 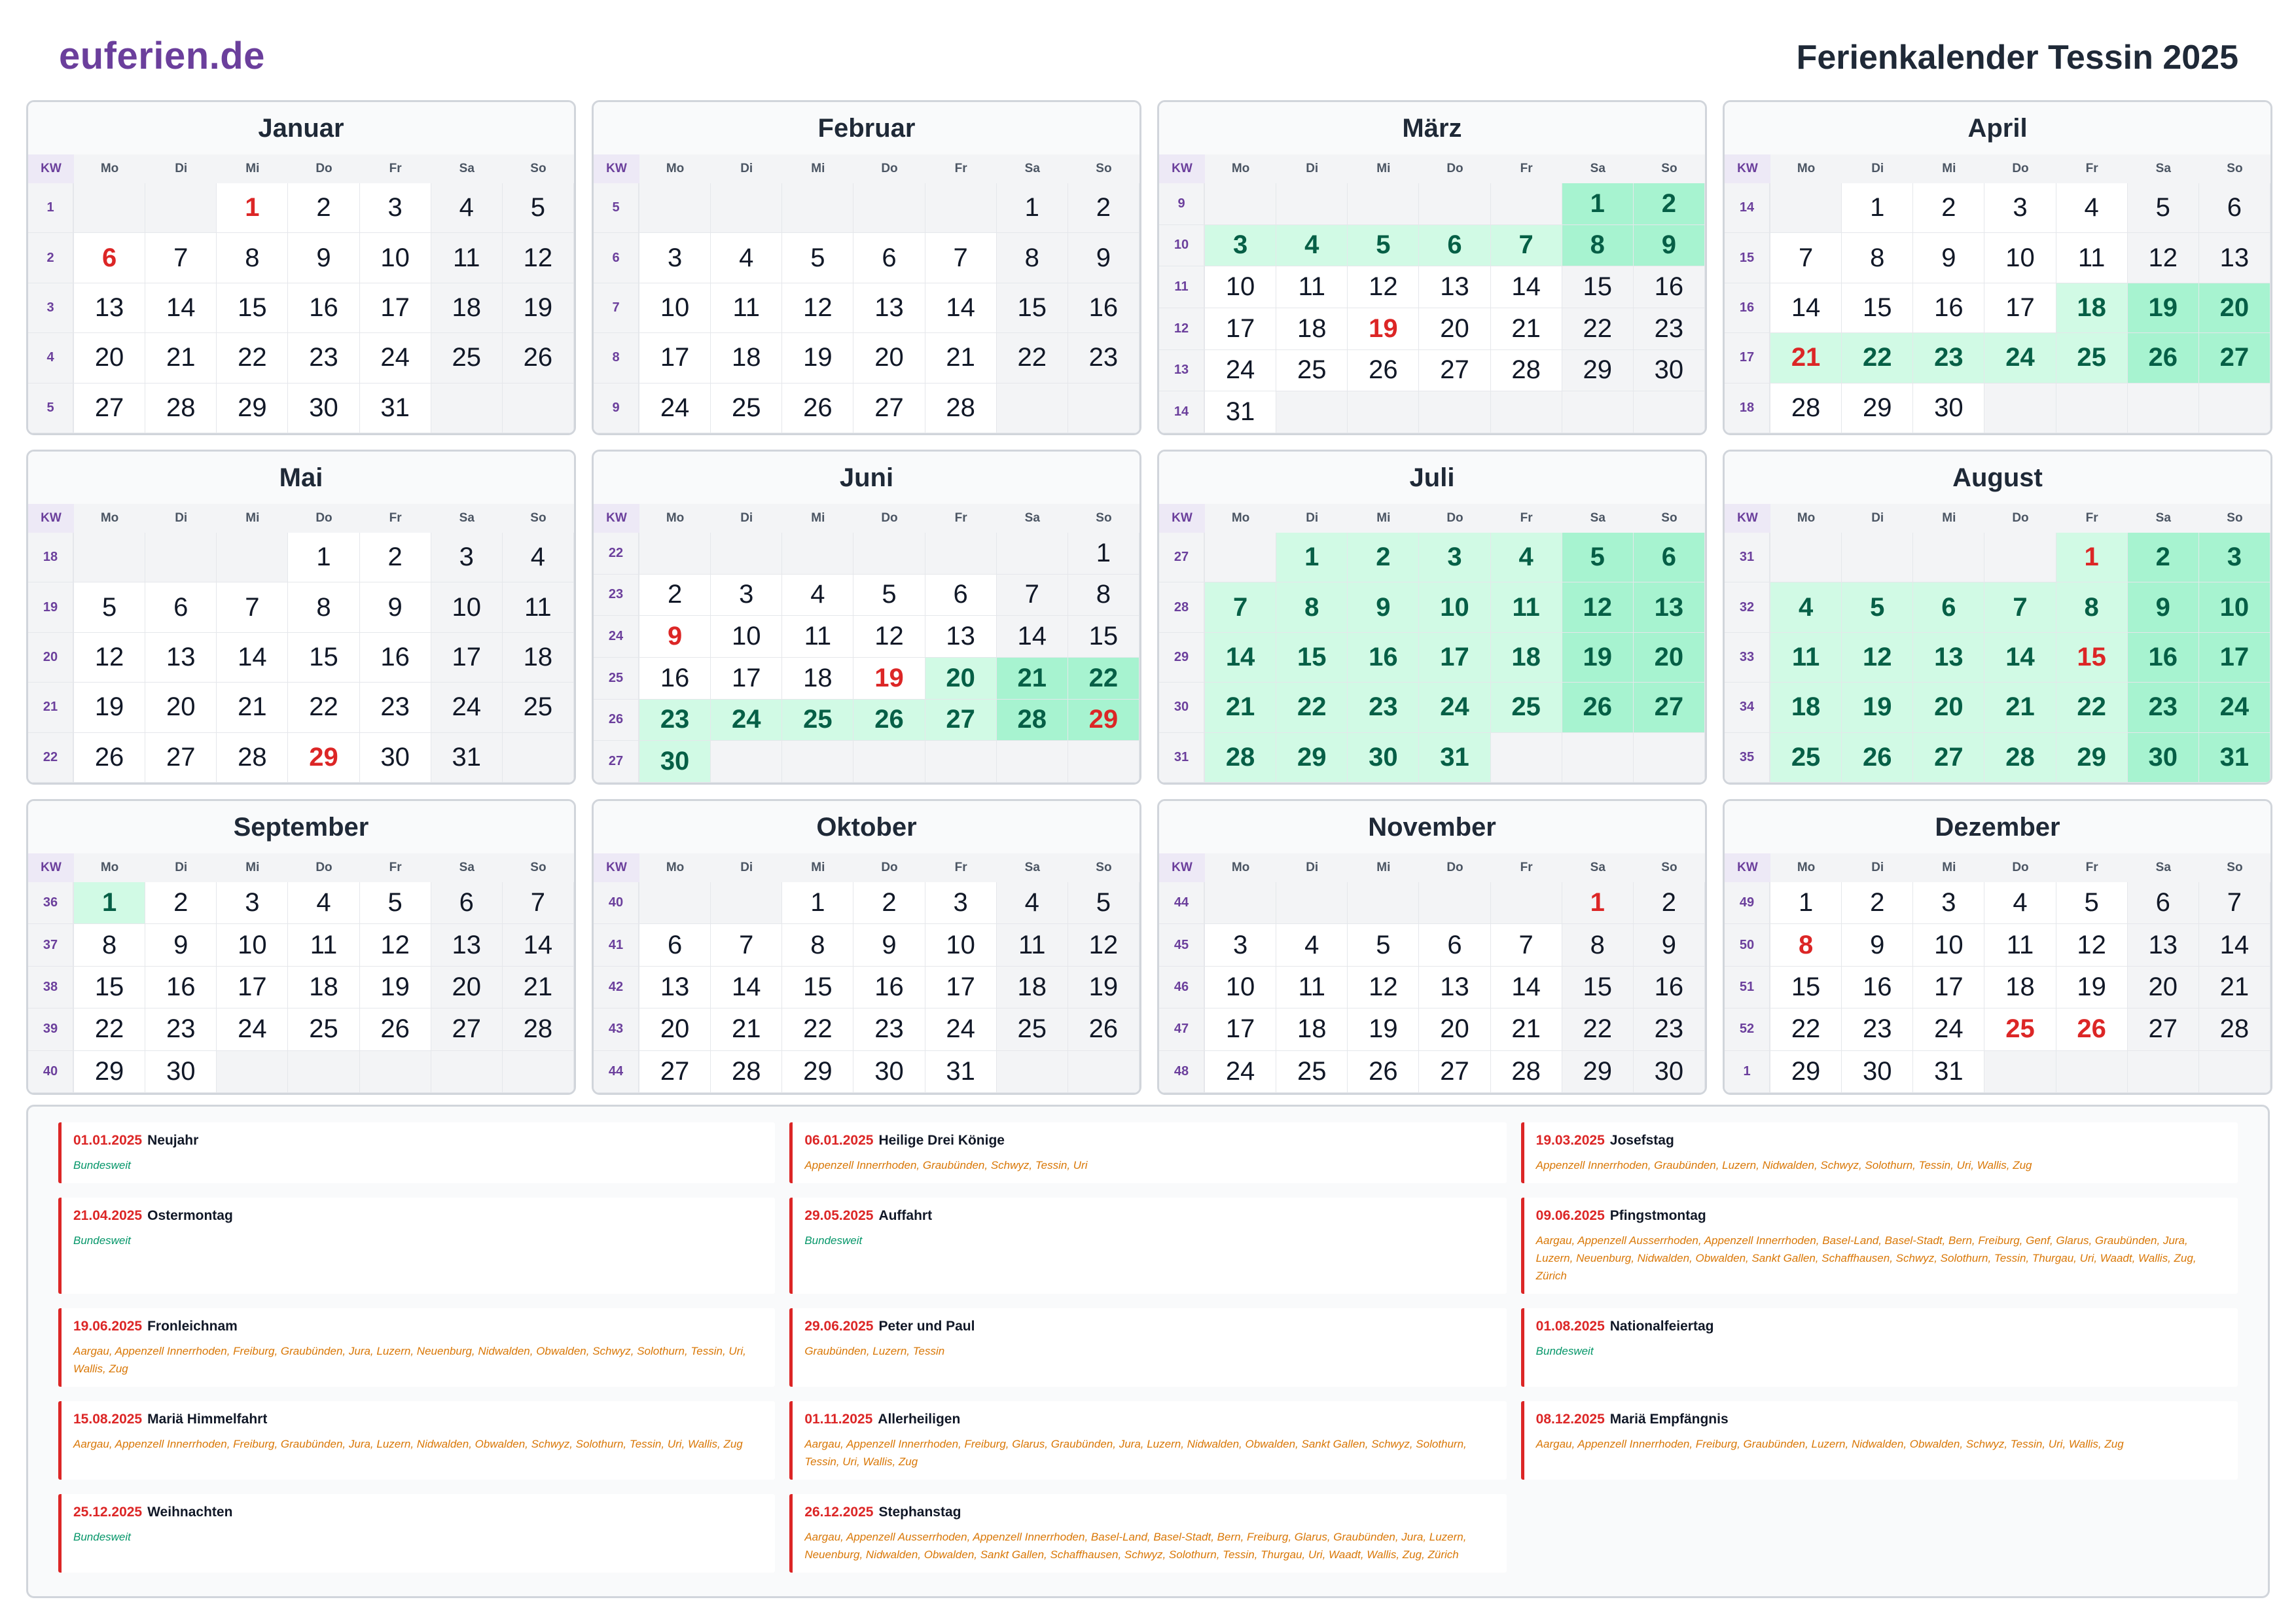 What do you see at coordinates (616, 1071) in the screenshot?
I see `week-number: 44` at bounding box center [616, 1071].